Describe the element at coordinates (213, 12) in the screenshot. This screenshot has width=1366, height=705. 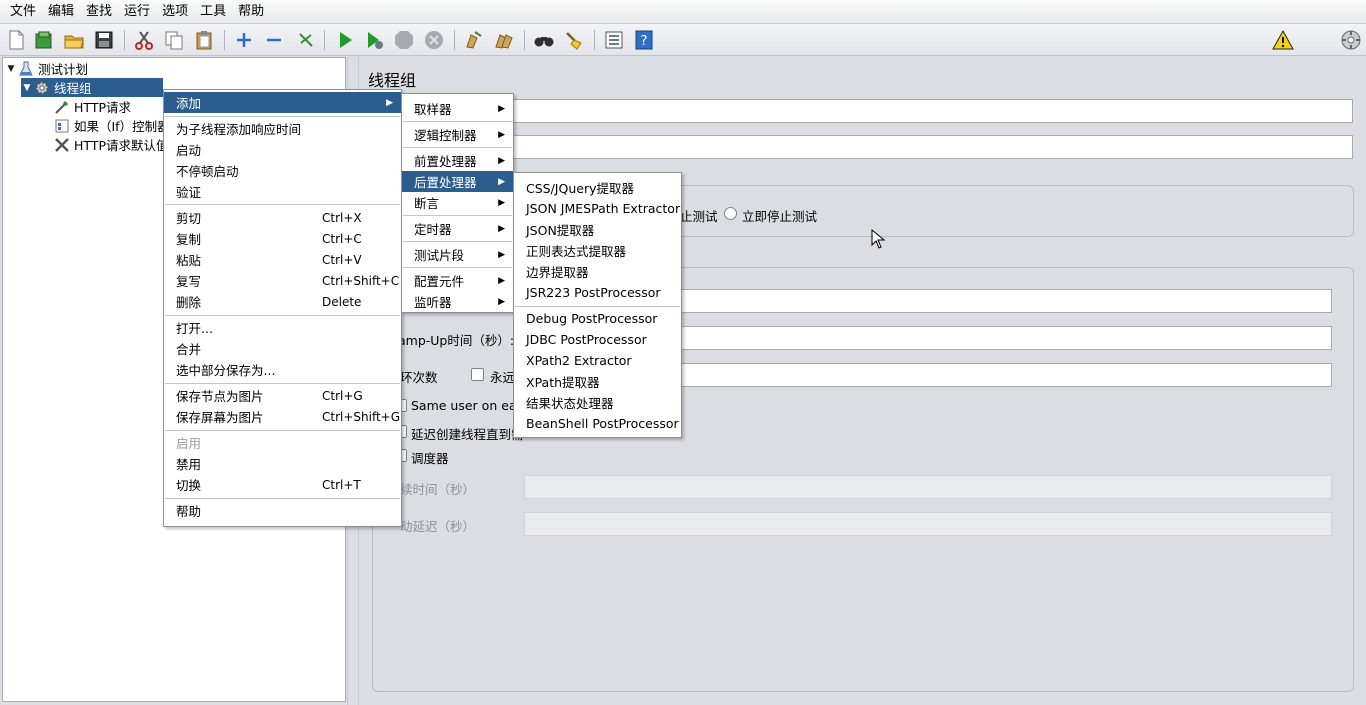
I see `menu-tools: 工具` at that location.